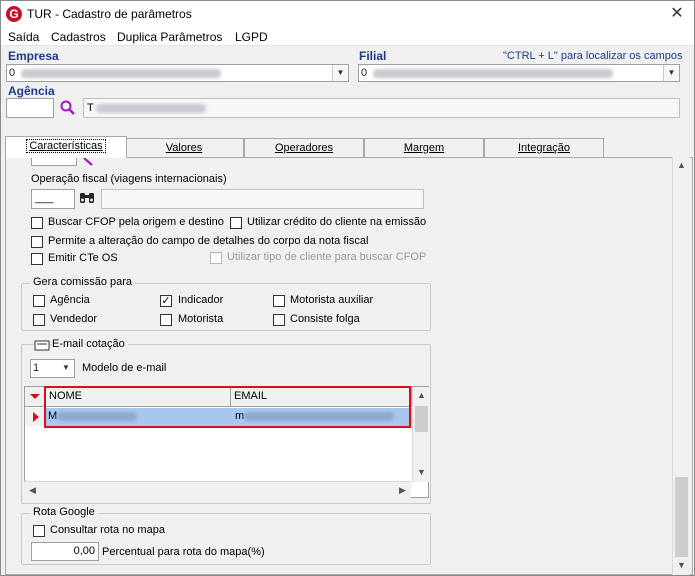 This screenshot has height=576, width=695. Describe the element at coordinates (64, 512) in the screenshot. I see `rota-google-title: Rota Google` at that location.